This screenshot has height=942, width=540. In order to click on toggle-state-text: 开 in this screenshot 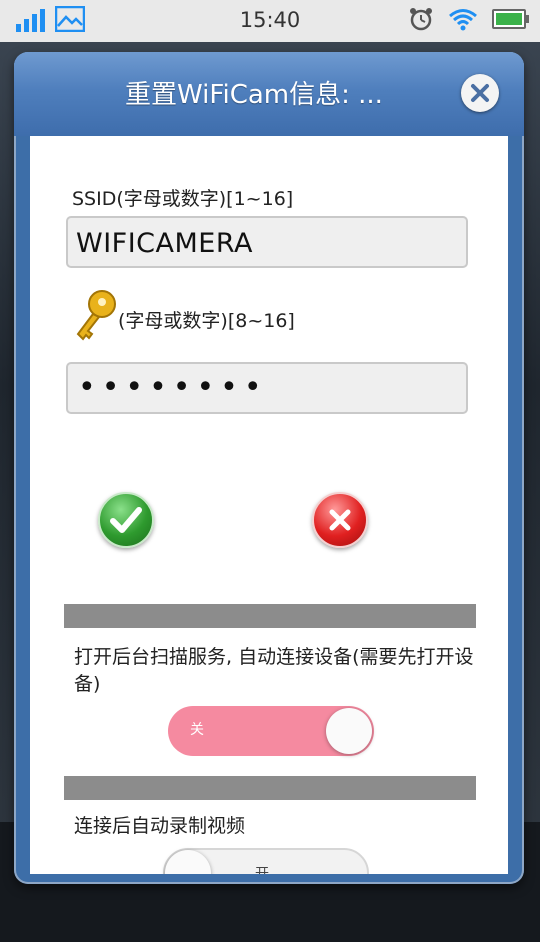, I will do `click(262, 870)`.